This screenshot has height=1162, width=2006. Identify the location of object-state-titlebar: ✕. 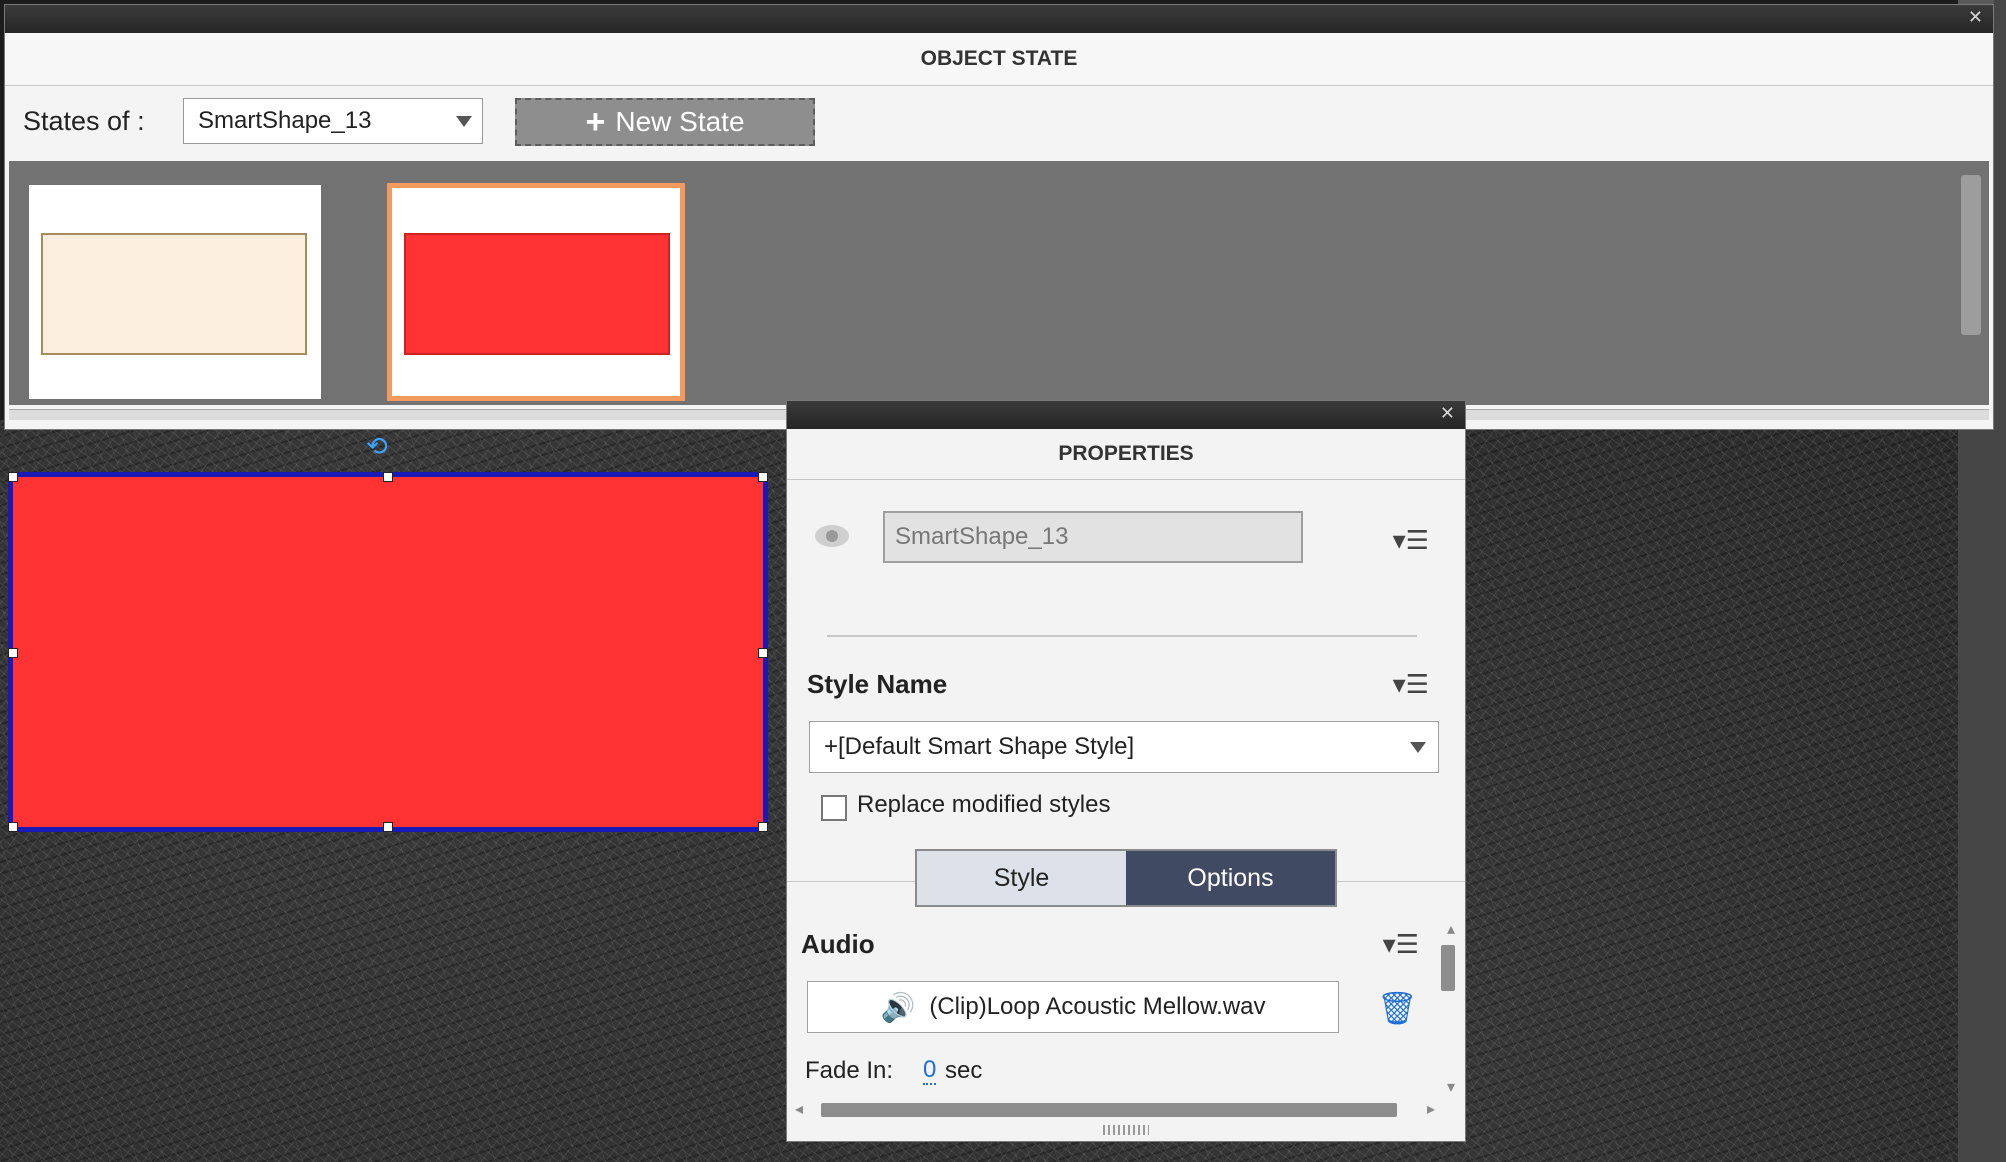
(999, 19).